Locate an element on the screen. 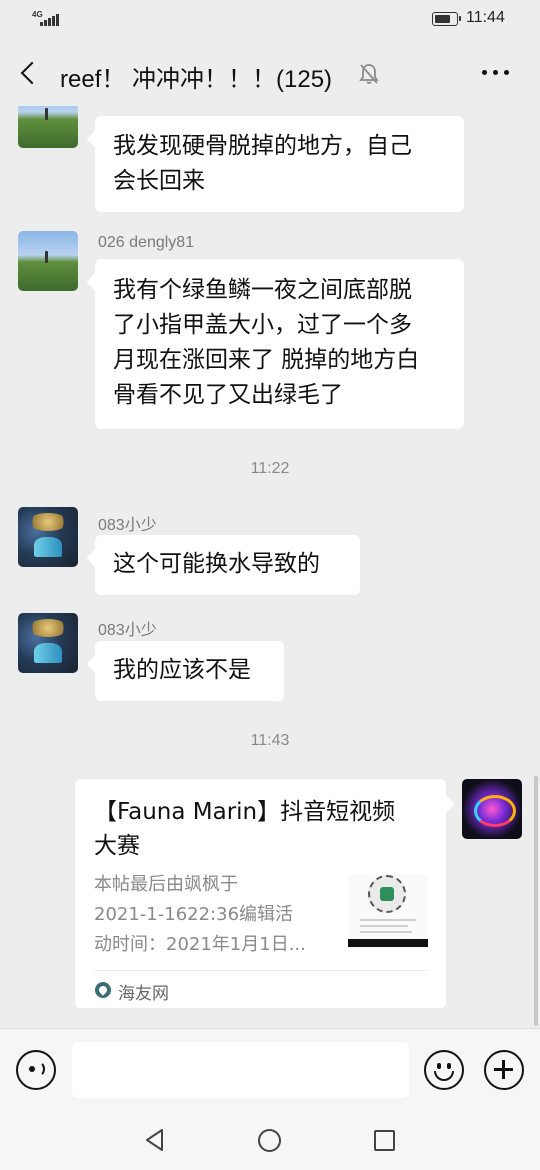 This screenshot has width=540, height=1170. message-bubble: 这个可能换水导致的 is located at coordinates (227, 565).